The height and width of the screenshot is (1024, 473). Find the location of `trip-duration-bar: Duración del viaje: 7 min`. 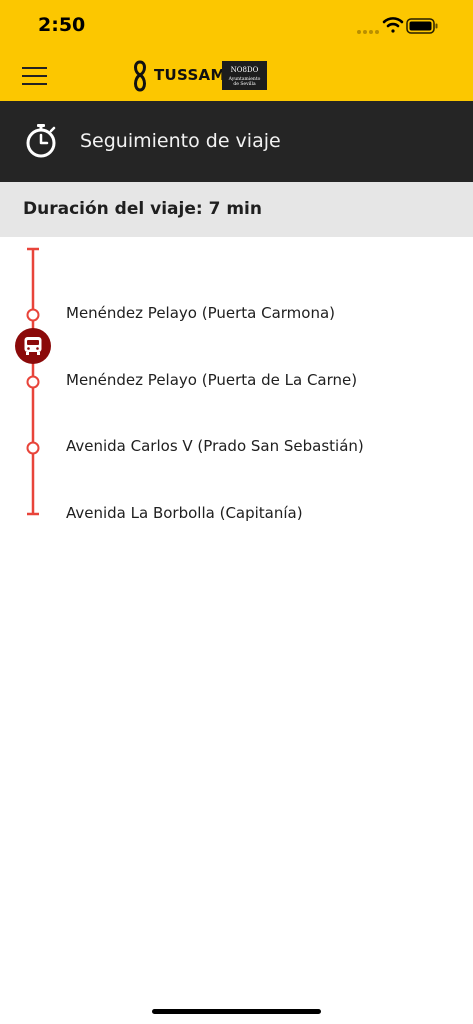

trip-duration-bar: Duración del viaje: 7 min is located at coordinates (236, 209).